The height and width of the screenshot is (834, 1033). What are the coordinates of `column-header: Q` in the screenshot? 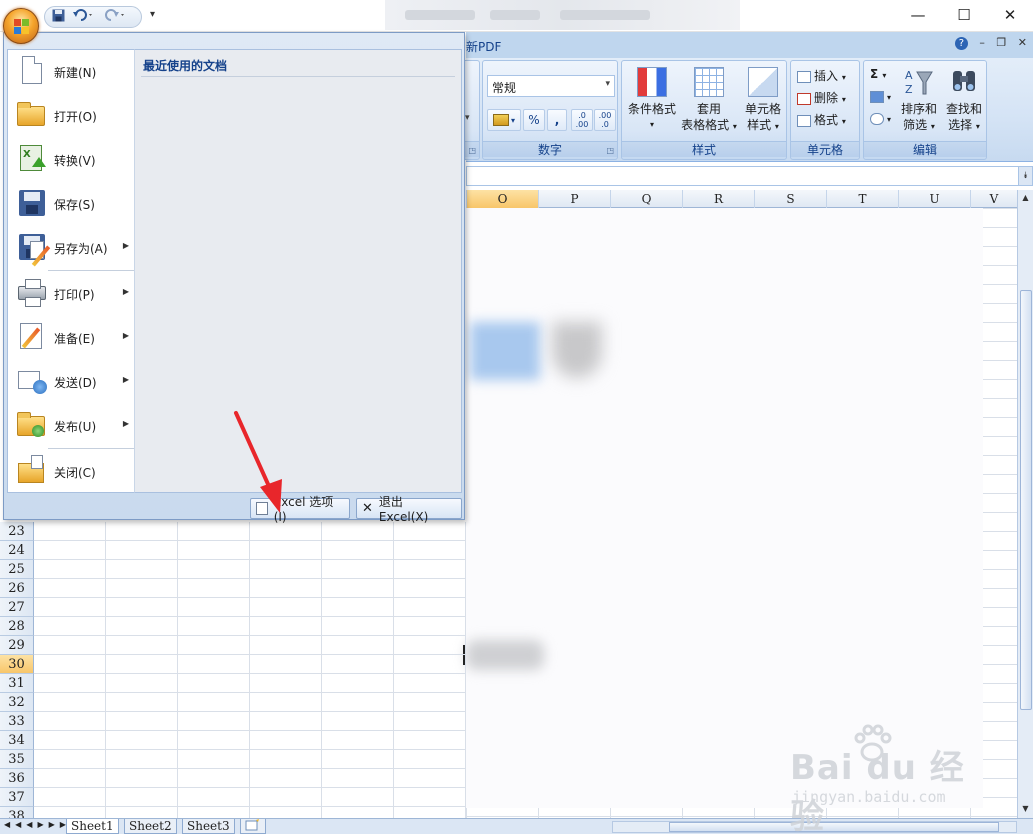 It's located at (646, 199).